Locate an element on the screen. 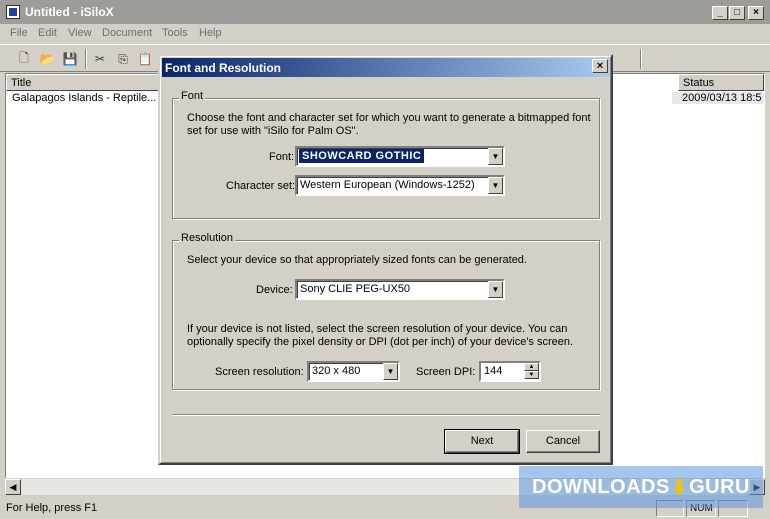 The width and height of the screenshot is (770, 519). watermark-left: DOWNLOADS is located at coordinates (601, 486).